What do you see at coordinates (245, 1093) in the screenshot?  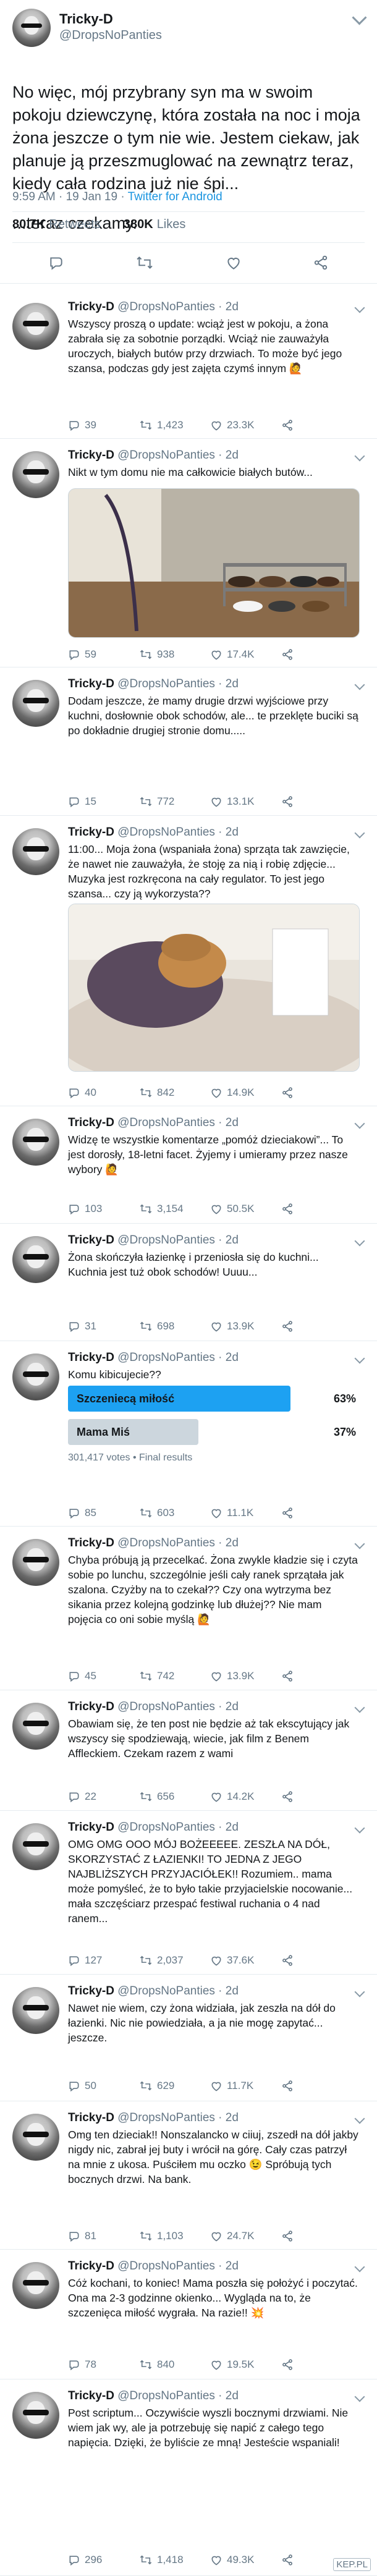 I see `like-button: 14.9K` at bounding box center [245, 1093].